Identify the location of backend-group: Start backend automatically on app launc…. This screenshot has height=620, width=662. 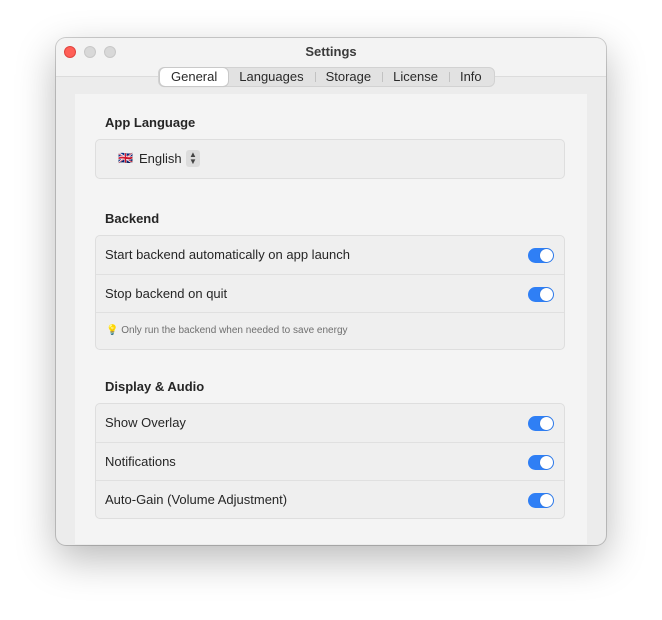
(330, 292).